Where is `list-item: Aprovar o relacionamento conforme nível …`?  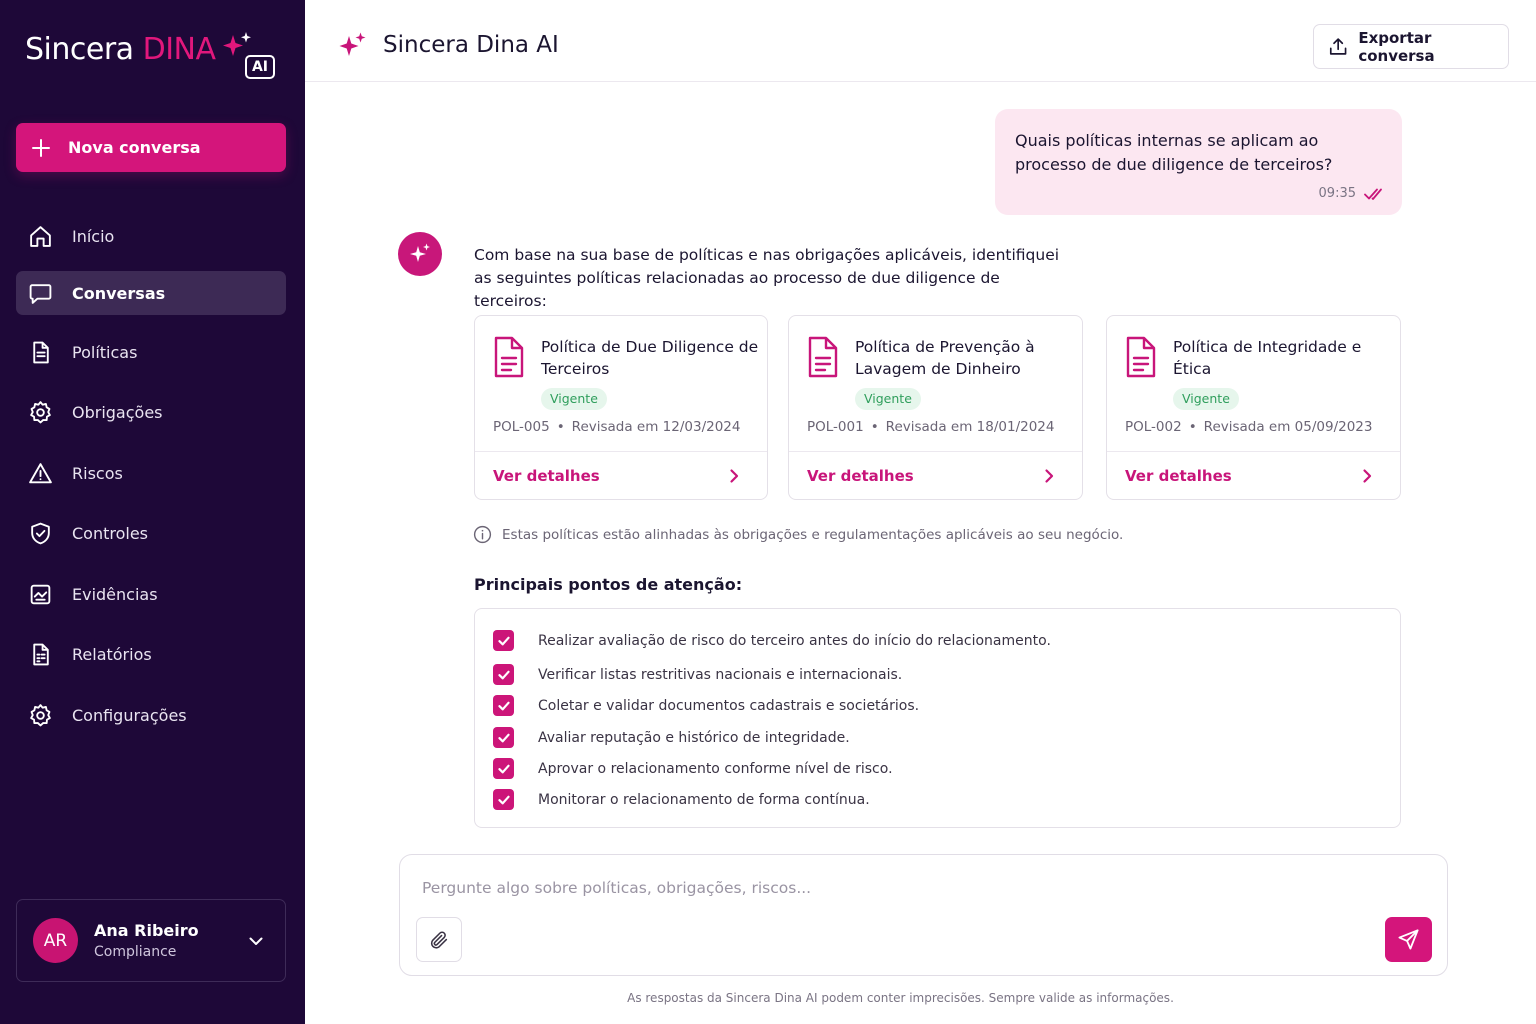
list-item: Aprovar o relacionamento conforme nível … is located at coordinates (693, 768).